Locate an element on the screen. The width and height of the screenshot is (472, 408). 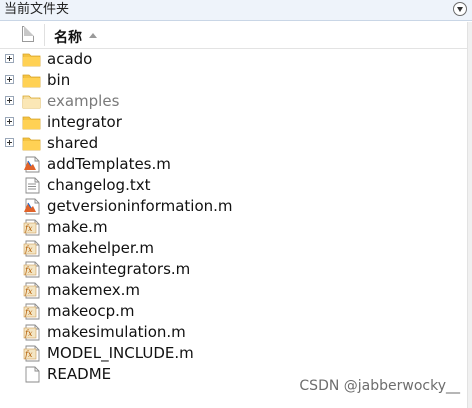
file-row: getversioninformation.m is located at coordinates (234, 206).